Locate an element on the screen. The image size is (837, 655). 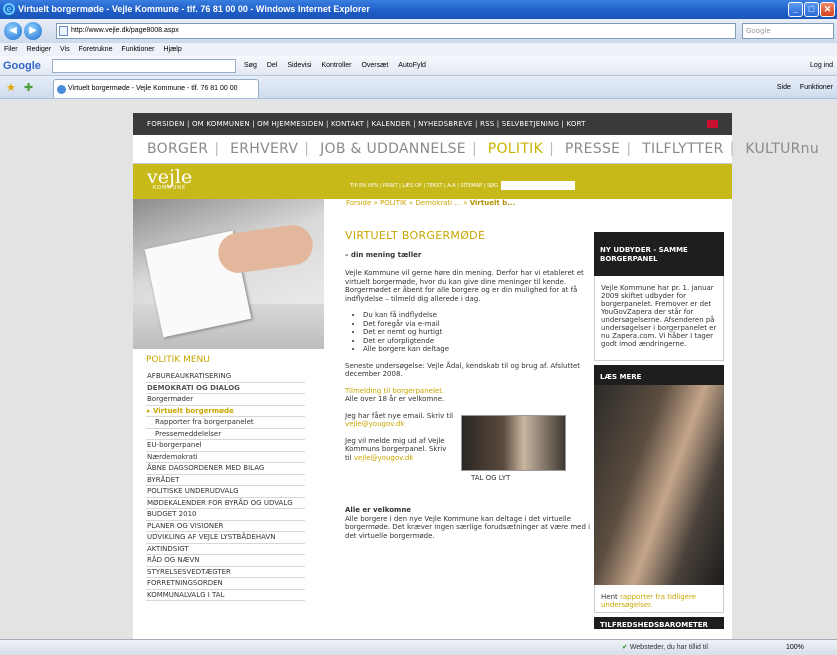
menu-item-current: Virtuelt borgermøde is located at coordinates (225, 411).